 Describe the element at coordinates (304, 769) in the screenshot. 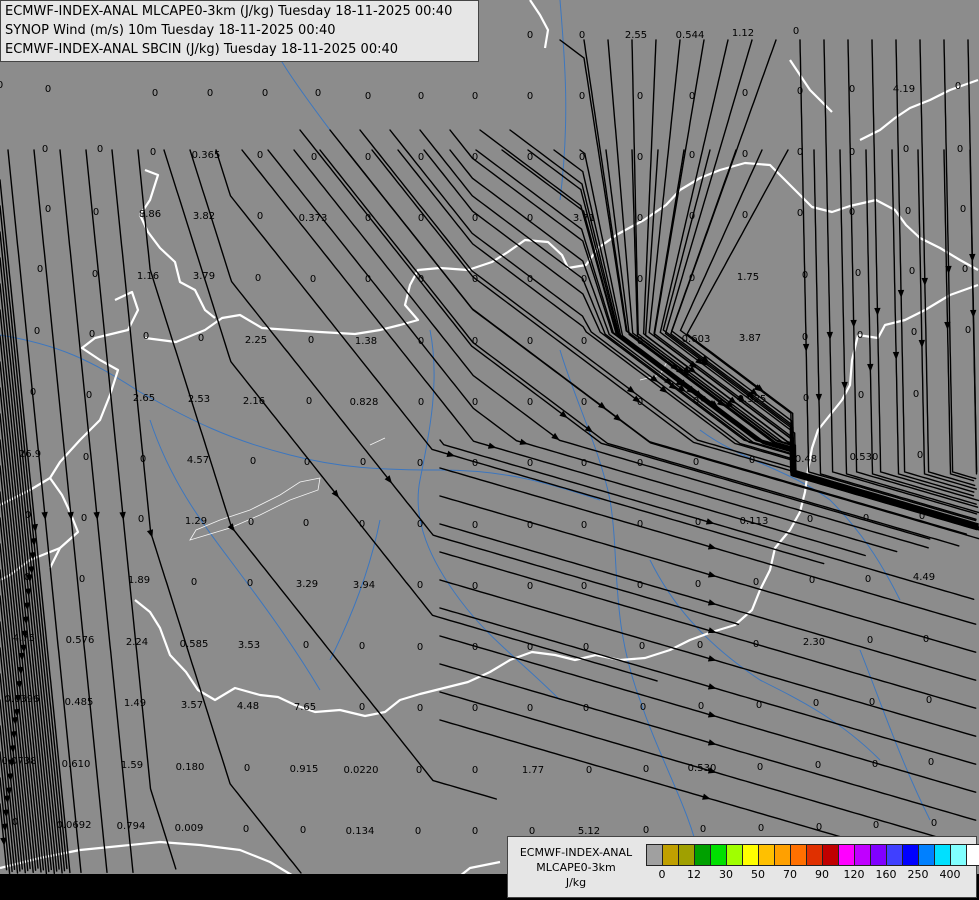

I see `grid-value-label: 0.915` at that location.